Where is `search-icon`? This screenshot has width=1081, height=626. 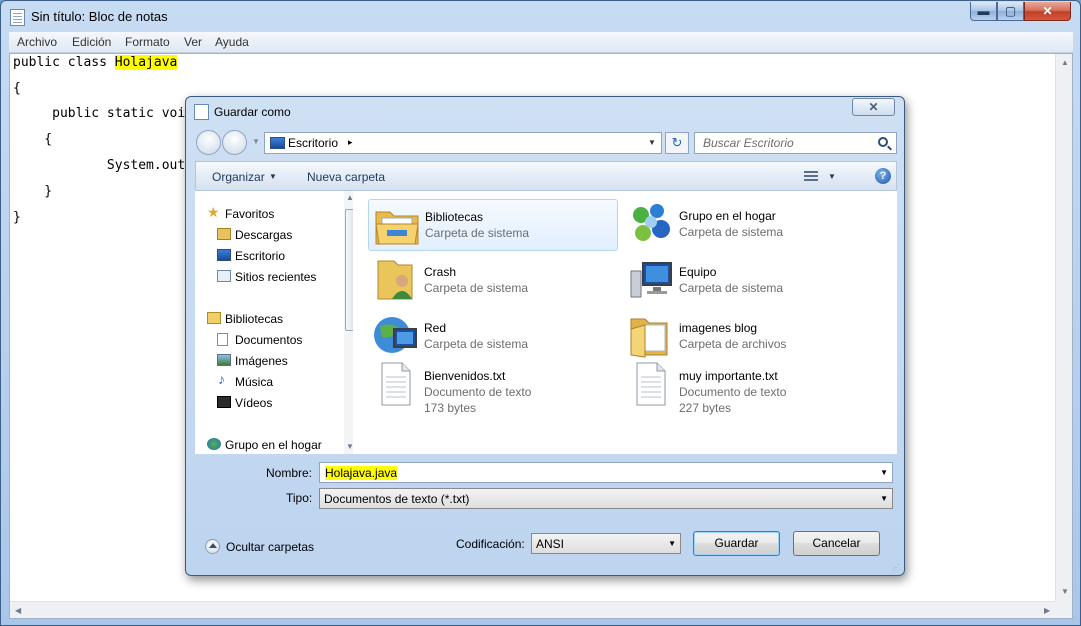
search-icon is located at coordinates (883, 142).